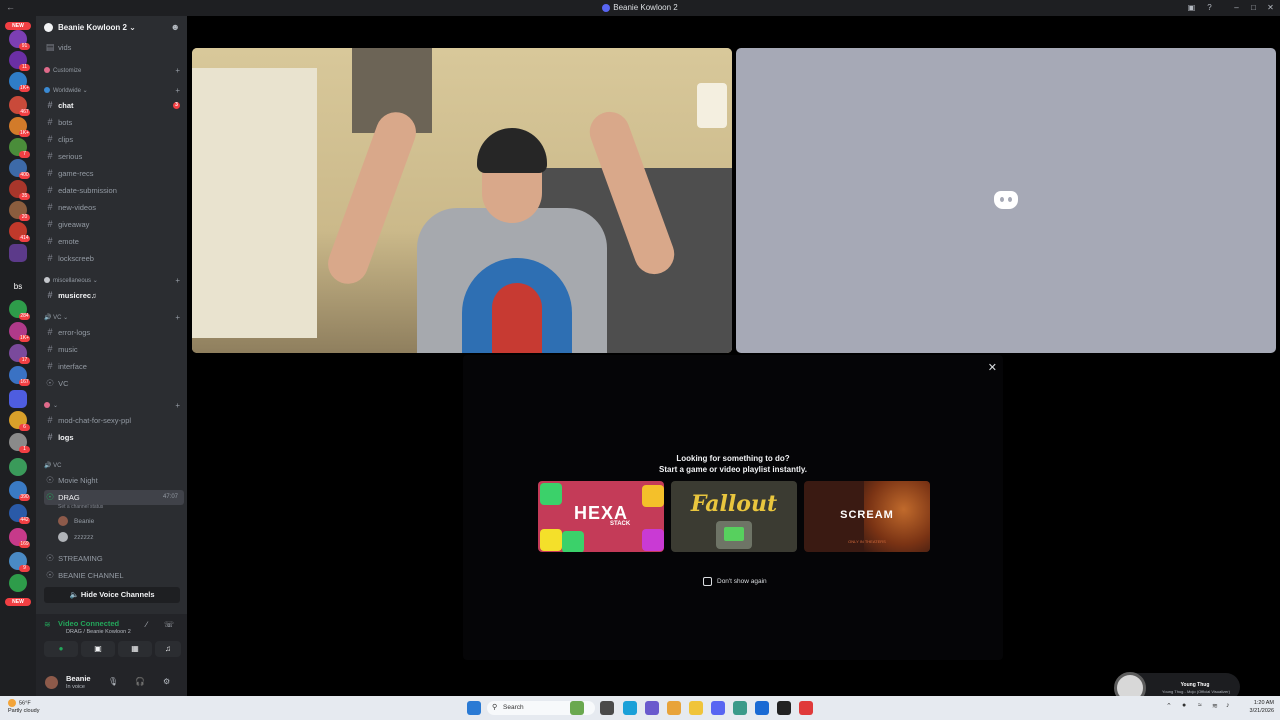 Image resolution: width=1280 pixels, height=720 pixels. Describe the element at coordinates (19, 310) in the screenshot. I see `server-icon-12: 284` at that location.